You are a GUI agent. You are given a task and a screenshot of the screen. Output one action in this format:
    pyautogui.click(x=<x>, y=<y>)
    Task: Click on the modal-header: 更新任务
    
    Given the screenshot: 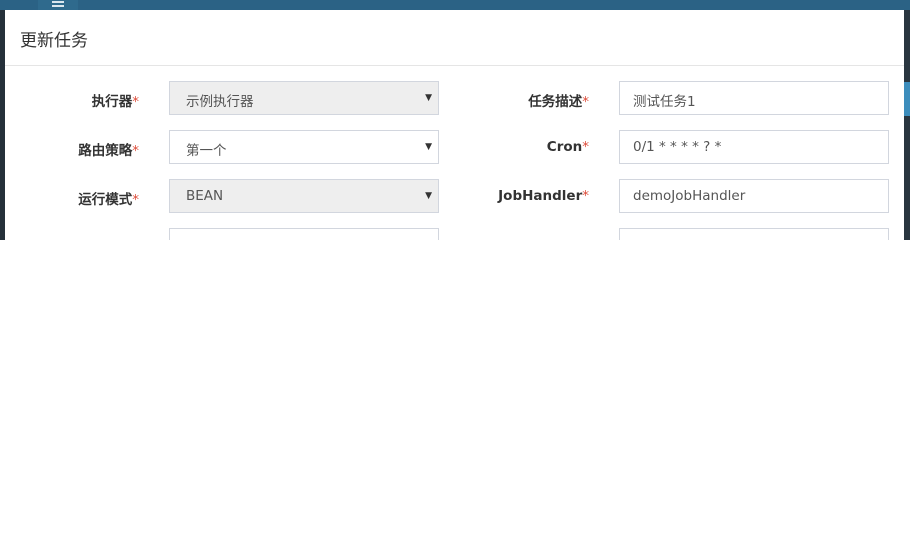 What is the action you would take?
    pyautogui.click(x=454, y=38)
    